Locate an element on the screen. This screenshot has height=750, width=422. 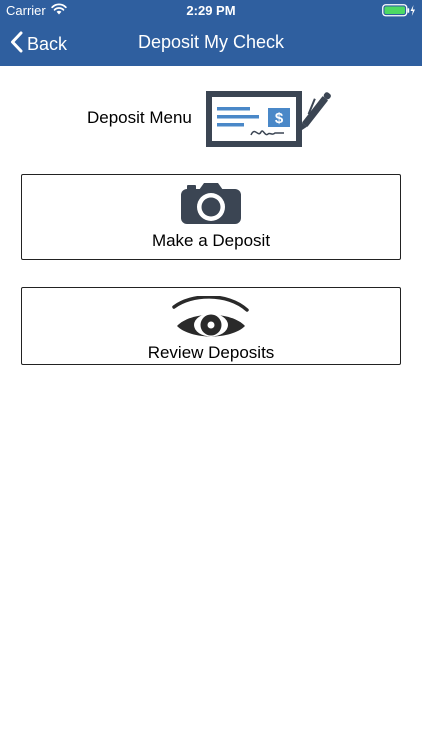
review-deposits-label: Review Deposits is located at coordinates (211, 352).